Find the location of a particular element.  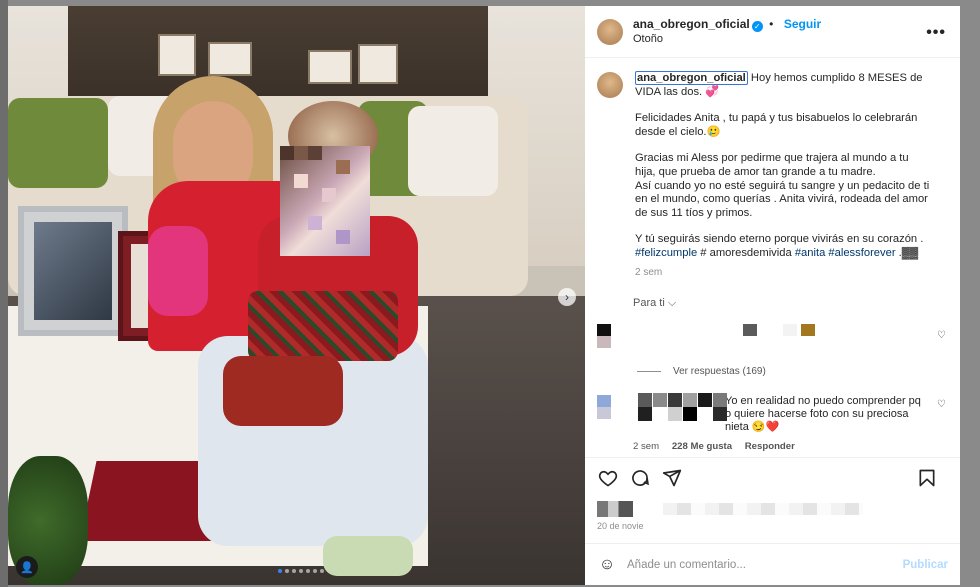

comment-bubble-icon is located at coordinates (640, 478).